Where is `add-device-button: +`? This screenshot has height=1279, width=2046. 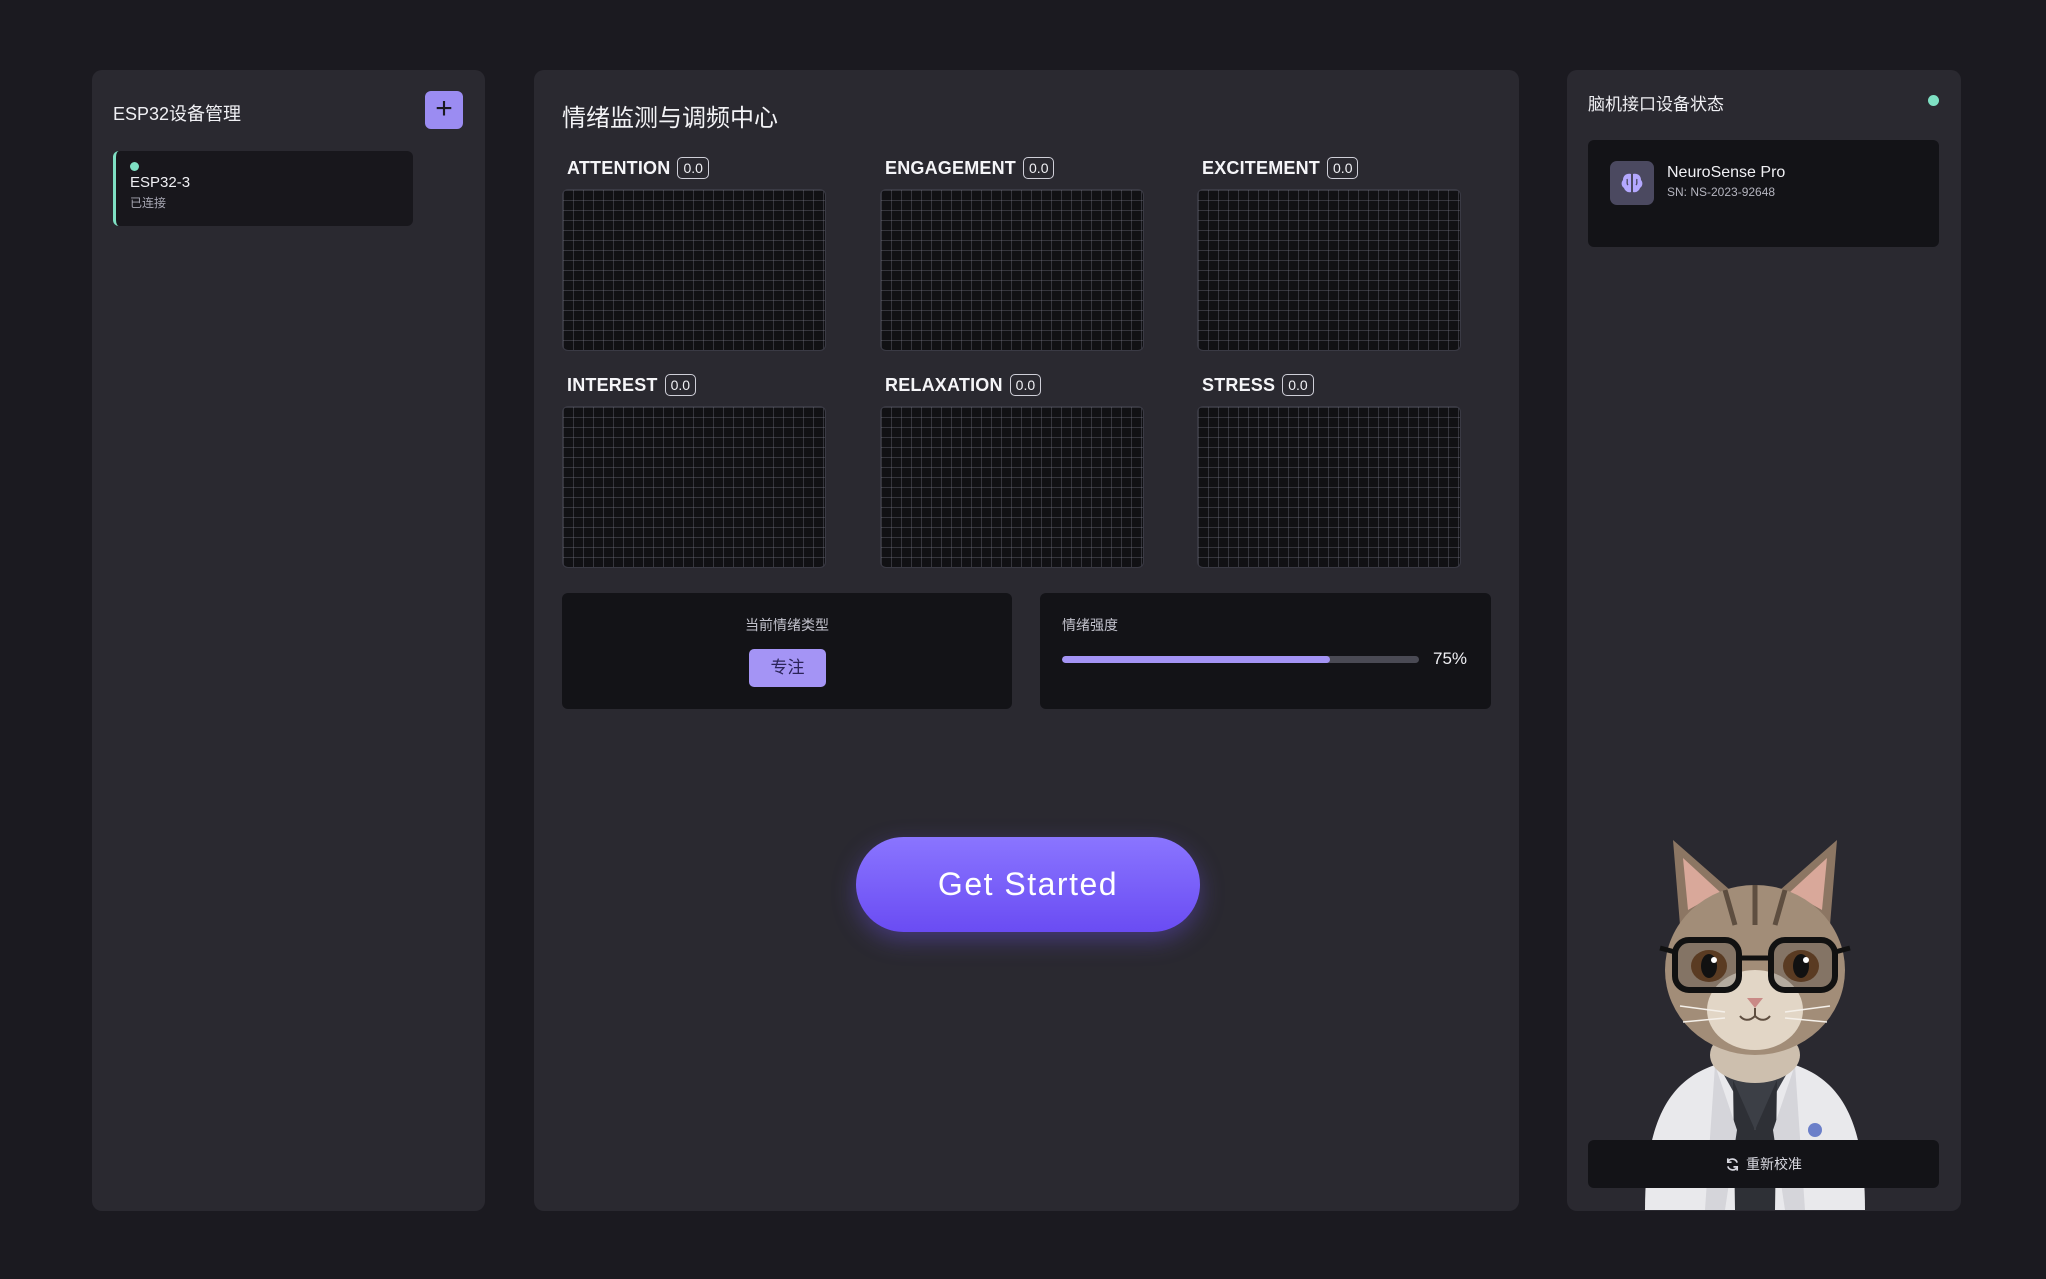 add-device-button: + is located at coordinates (444, 110).